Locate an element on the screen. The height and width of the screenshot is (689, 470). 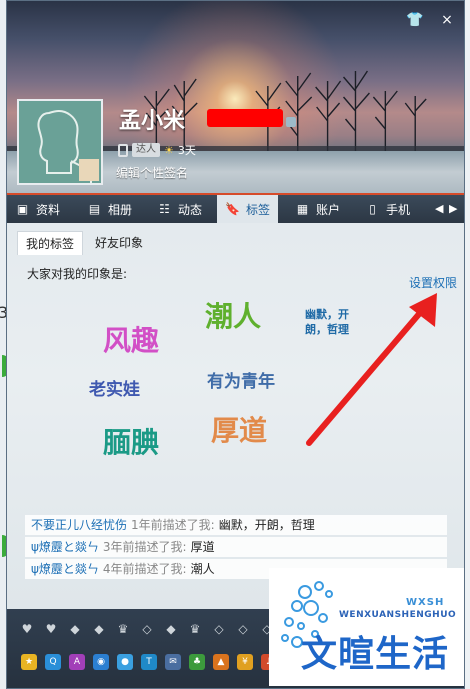
clover-app-icon: ♣ is located at coordinates (197, 662).